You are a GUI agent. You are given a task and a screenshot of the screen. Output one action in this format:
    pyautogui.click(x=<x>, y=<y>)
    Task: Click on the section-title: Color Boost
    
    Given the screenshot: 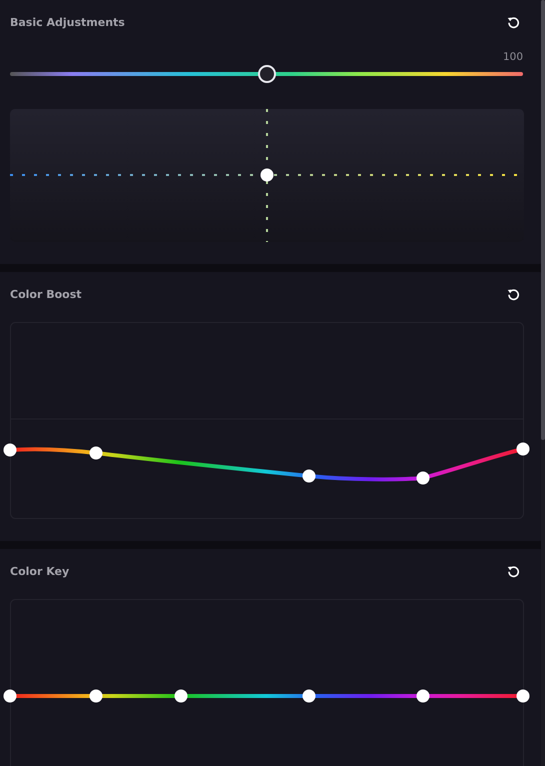 What is the action you would take?
    pyautogui.click(x=46, y=294)
    